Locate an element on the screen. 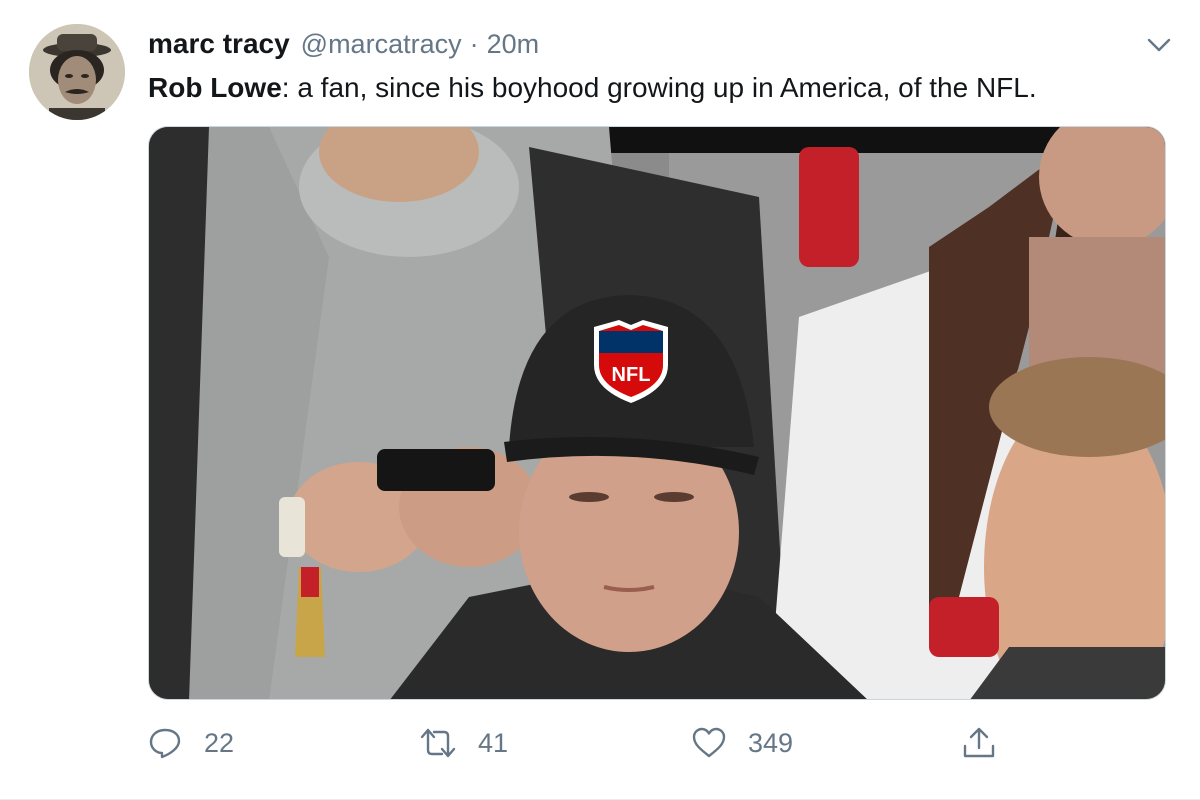  retweet-button: 41 is located at coordinates (464, 743).